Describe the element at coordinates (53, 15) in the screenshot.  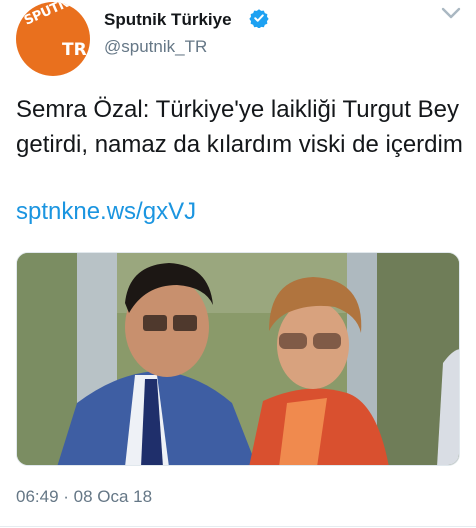
I see `avatar-logo-text: SPUTNIK` at that location.